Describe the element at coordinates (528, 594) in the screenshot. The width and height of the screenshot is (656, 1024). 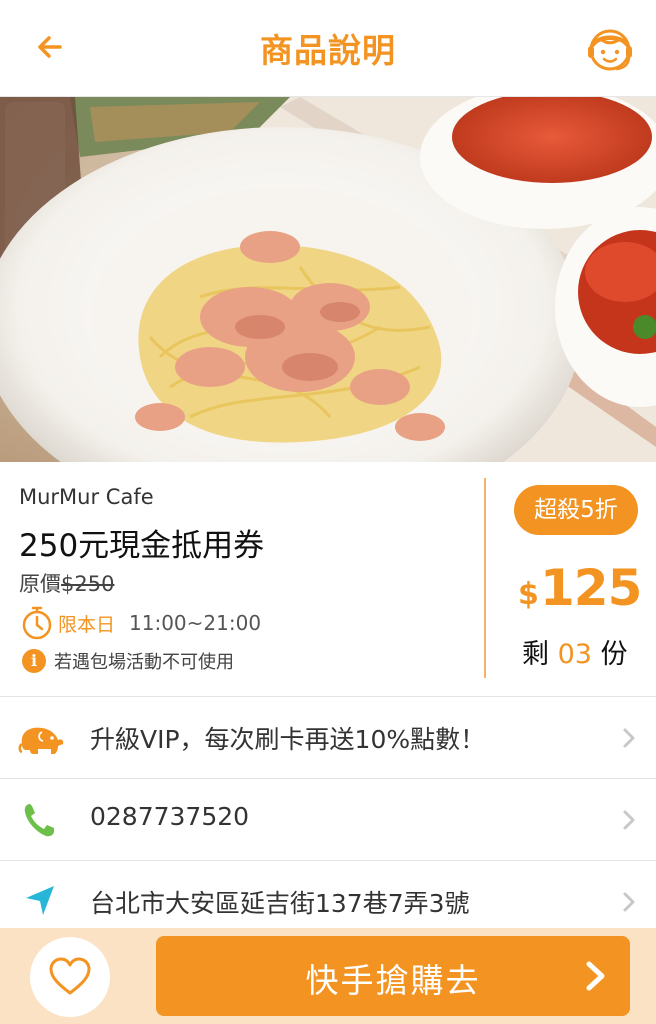
I see `currency-symbol: $` at that location.